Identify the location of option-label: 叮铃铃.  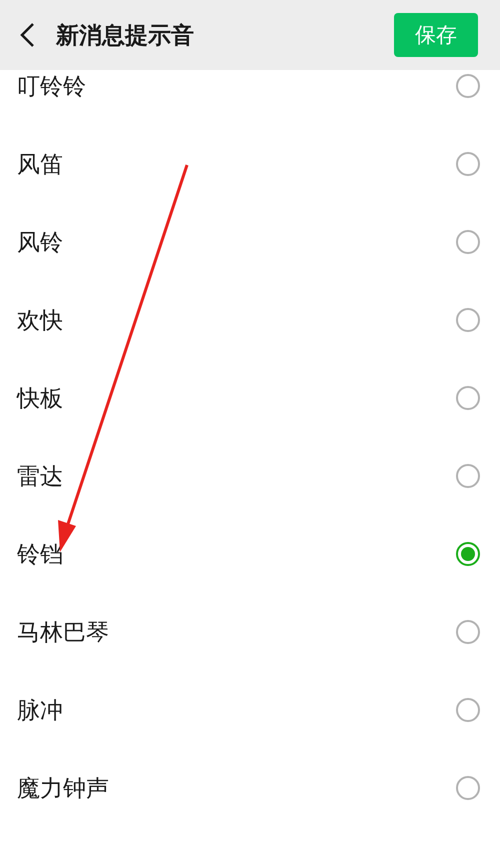
(51, 87).